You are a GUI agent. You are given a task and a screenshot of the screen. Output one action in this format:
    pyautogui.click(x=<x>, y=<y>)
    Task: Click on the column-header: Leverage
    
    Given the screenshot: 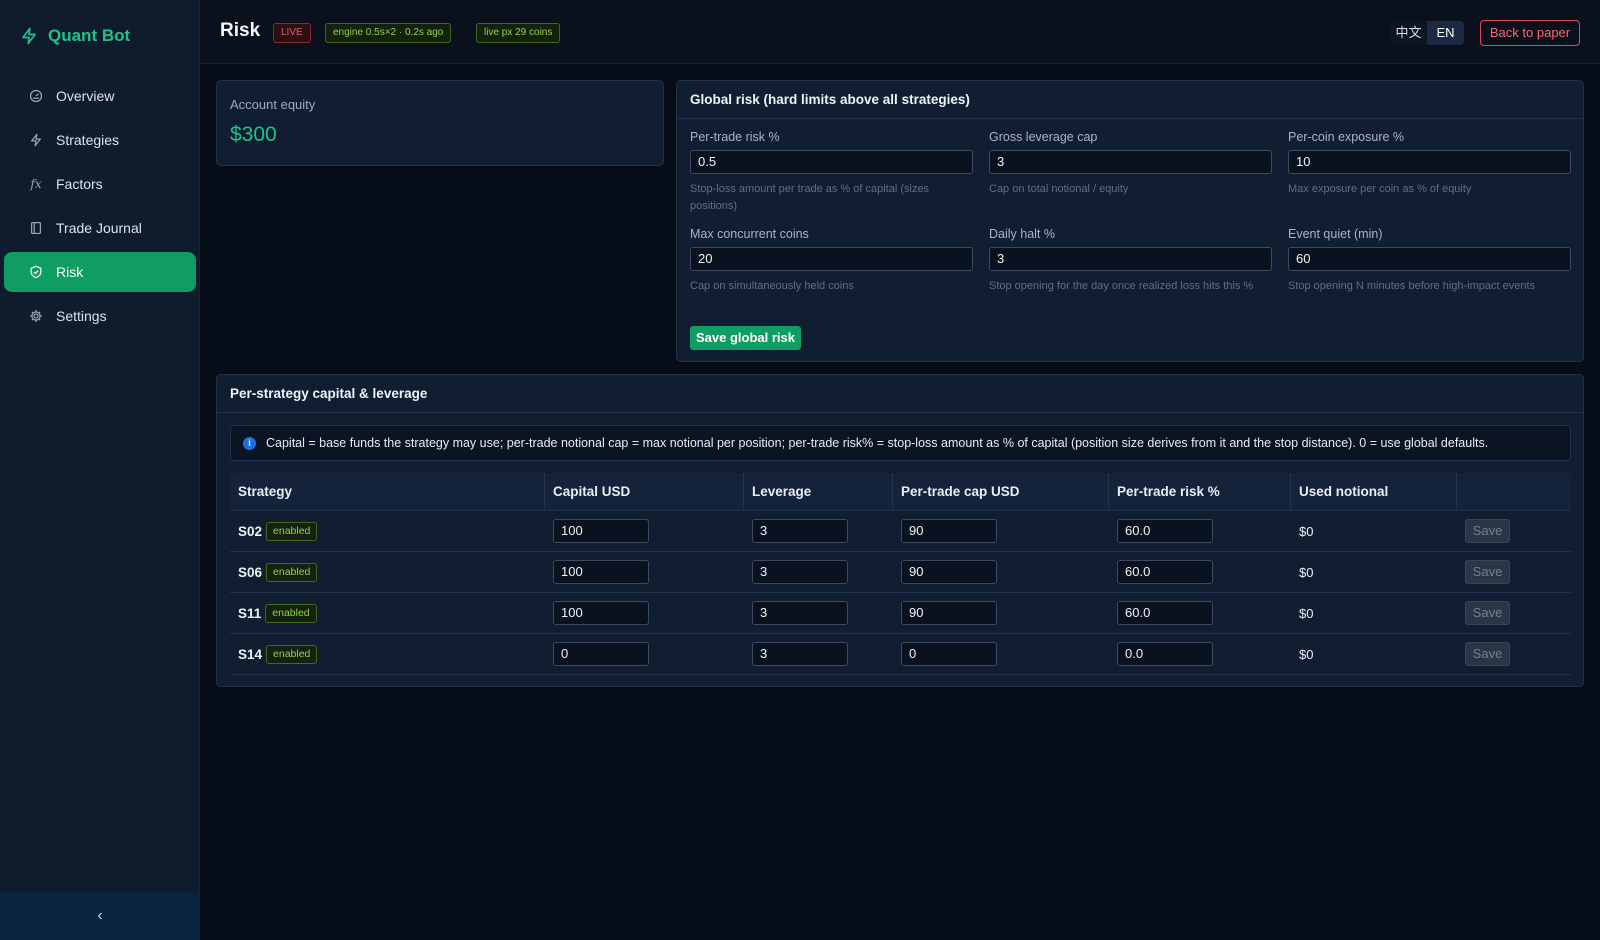 What is the action you would take?
    pyautogui.click(x=818, y=491)
    